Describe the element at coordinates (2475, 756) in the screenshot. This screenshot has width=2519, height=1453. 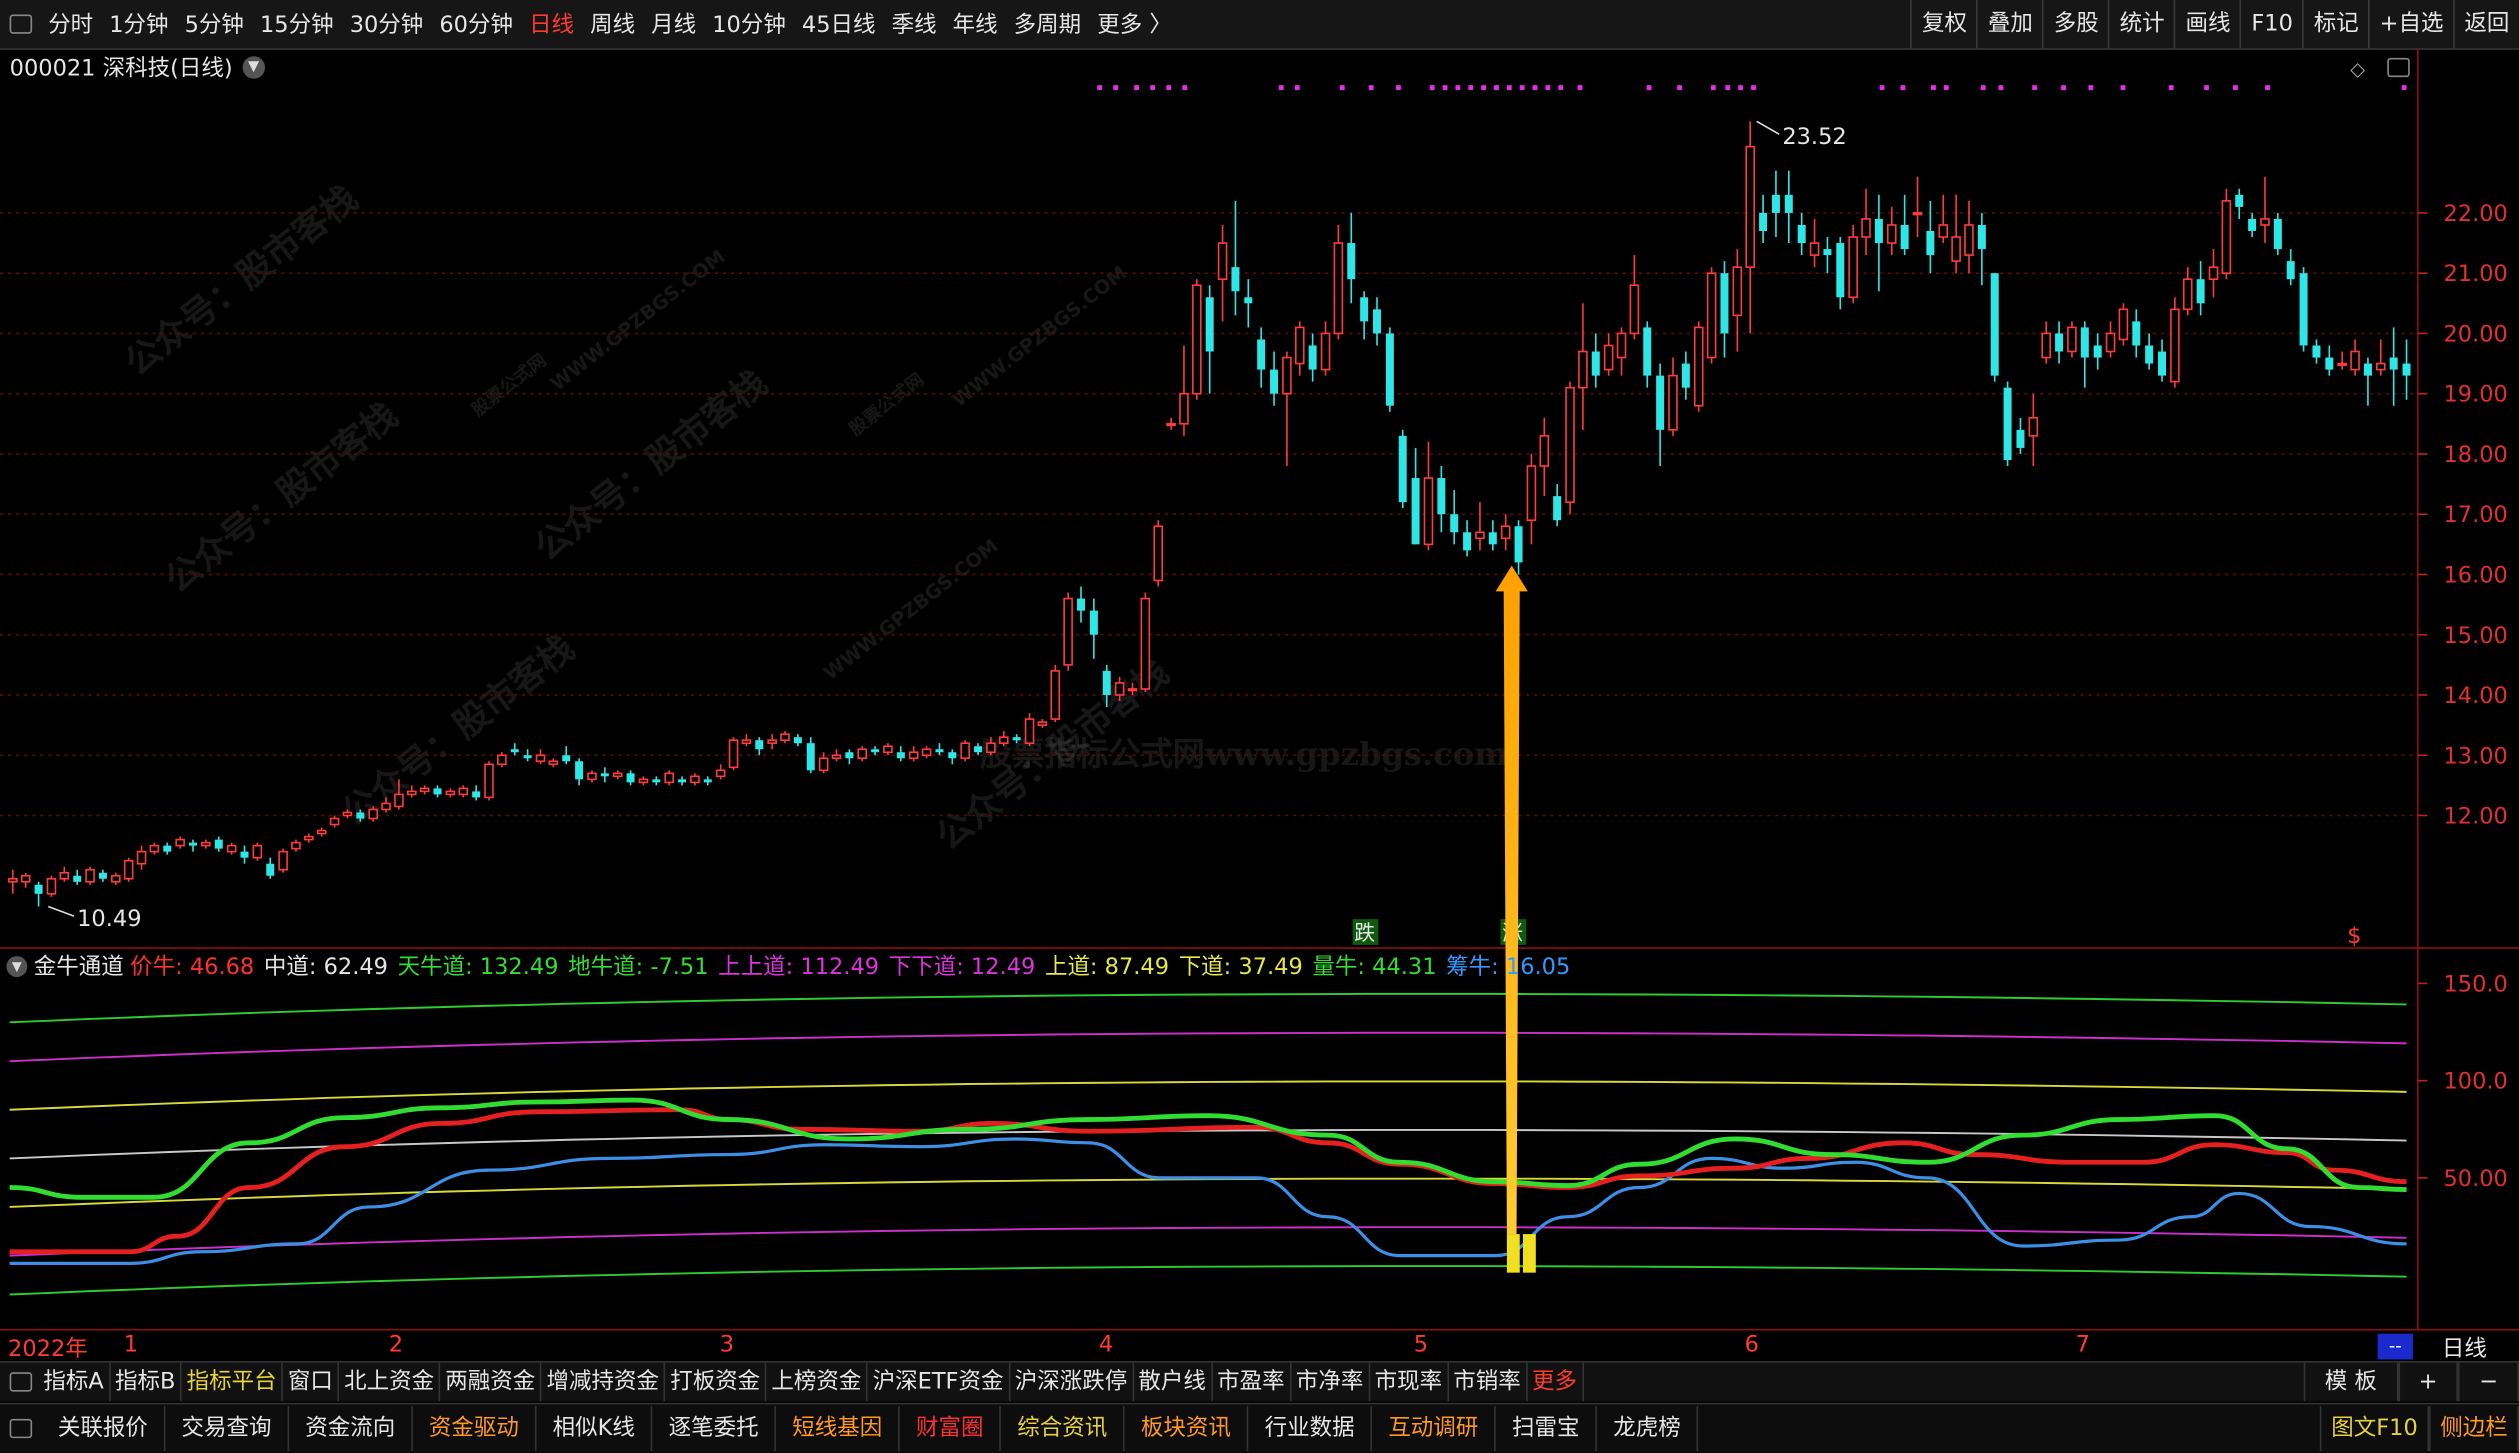
I see `price-tick-label: 13.00` at that location.